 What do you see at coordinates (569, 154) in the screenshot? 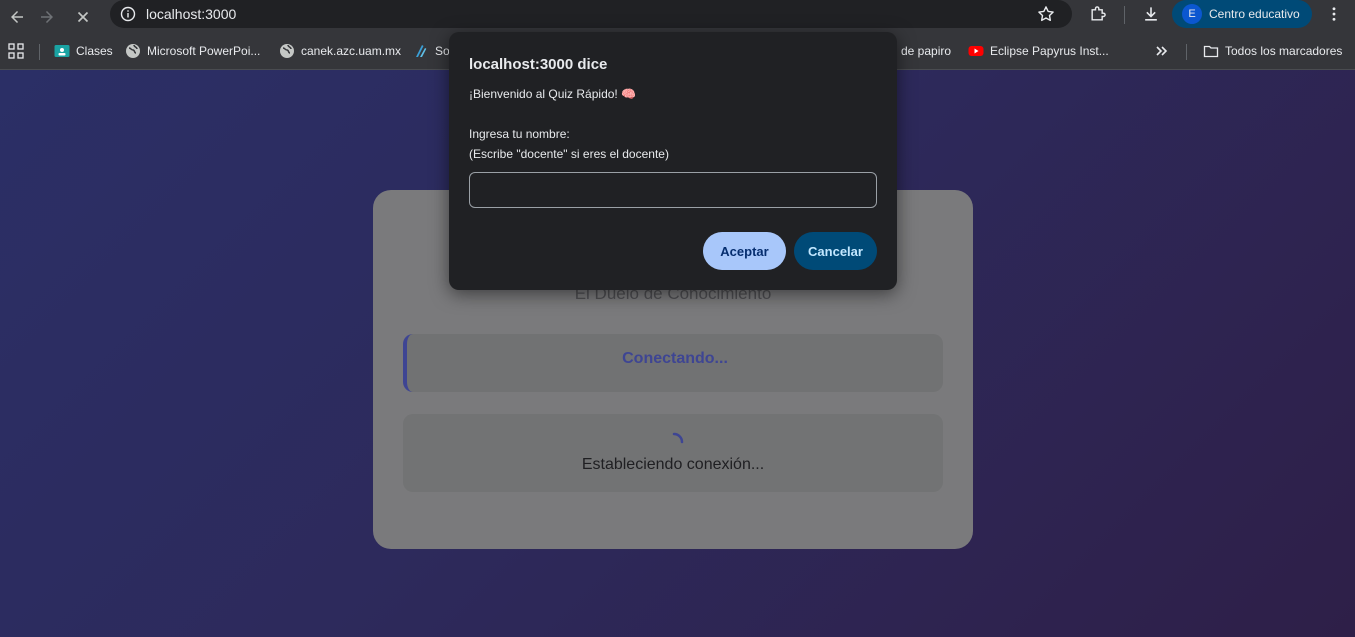
I see `dialog-prompt-line2: (Escribe "docente" si eres el docente)` at bounding box center [569, 154].